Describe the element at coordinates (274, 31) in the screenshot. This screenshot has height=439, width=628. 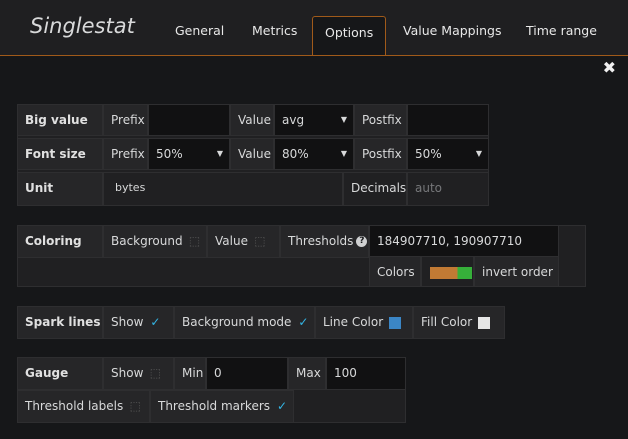
I see `tab-metrics: Metrics` at that location.